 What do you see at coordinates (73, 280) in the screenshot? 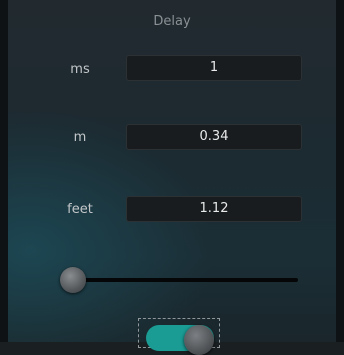
I see `delay-slider-knob` at bounding box center [73, 280].